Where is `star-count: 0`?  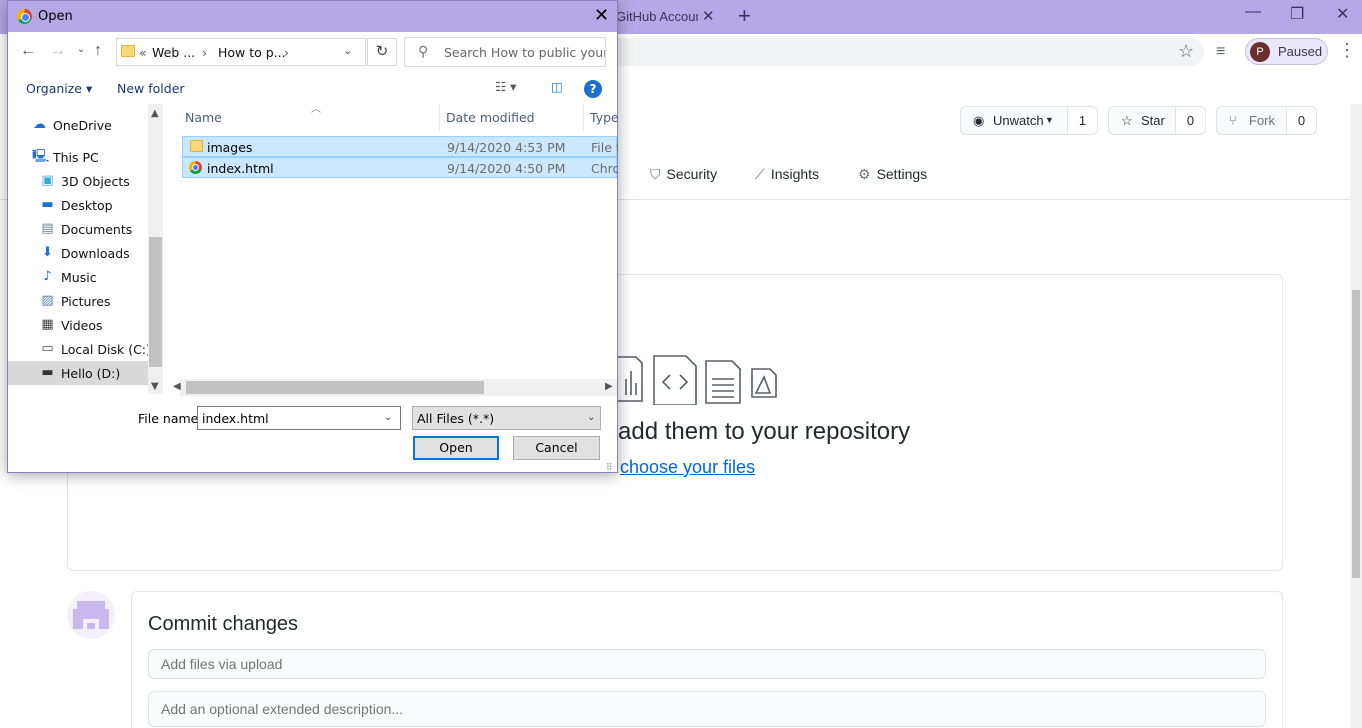 star-count: 0 is located at coordinates (1190, 120).